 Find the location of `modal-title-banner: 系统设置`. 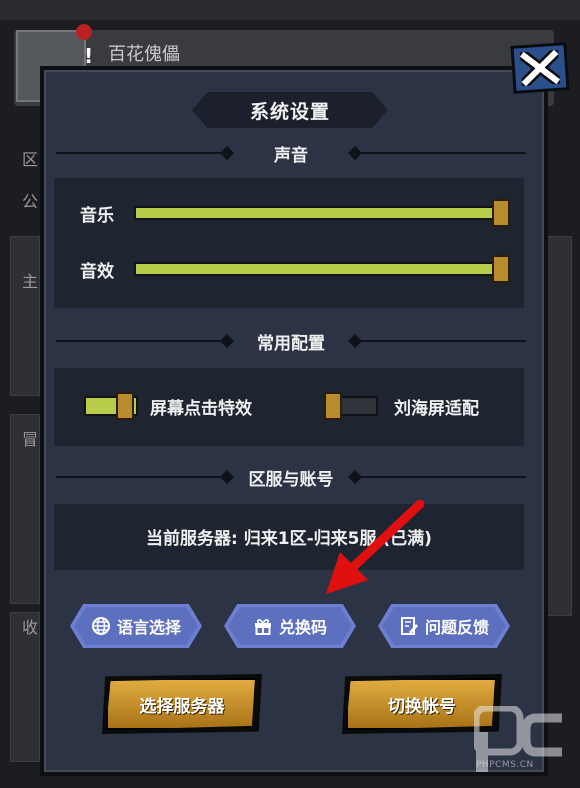

modal-title-banner: 系统设置 is located at coordinates (290, 110).